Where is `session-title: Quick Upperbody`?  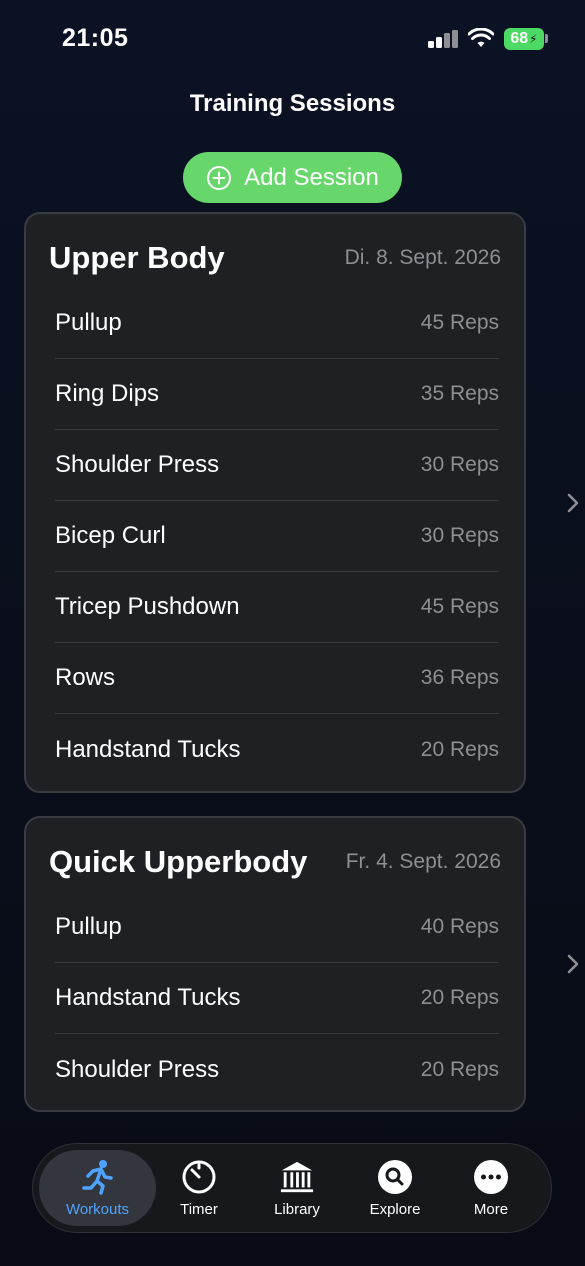 session-title: Quick Upperbody is located at coordinates (178, 861).